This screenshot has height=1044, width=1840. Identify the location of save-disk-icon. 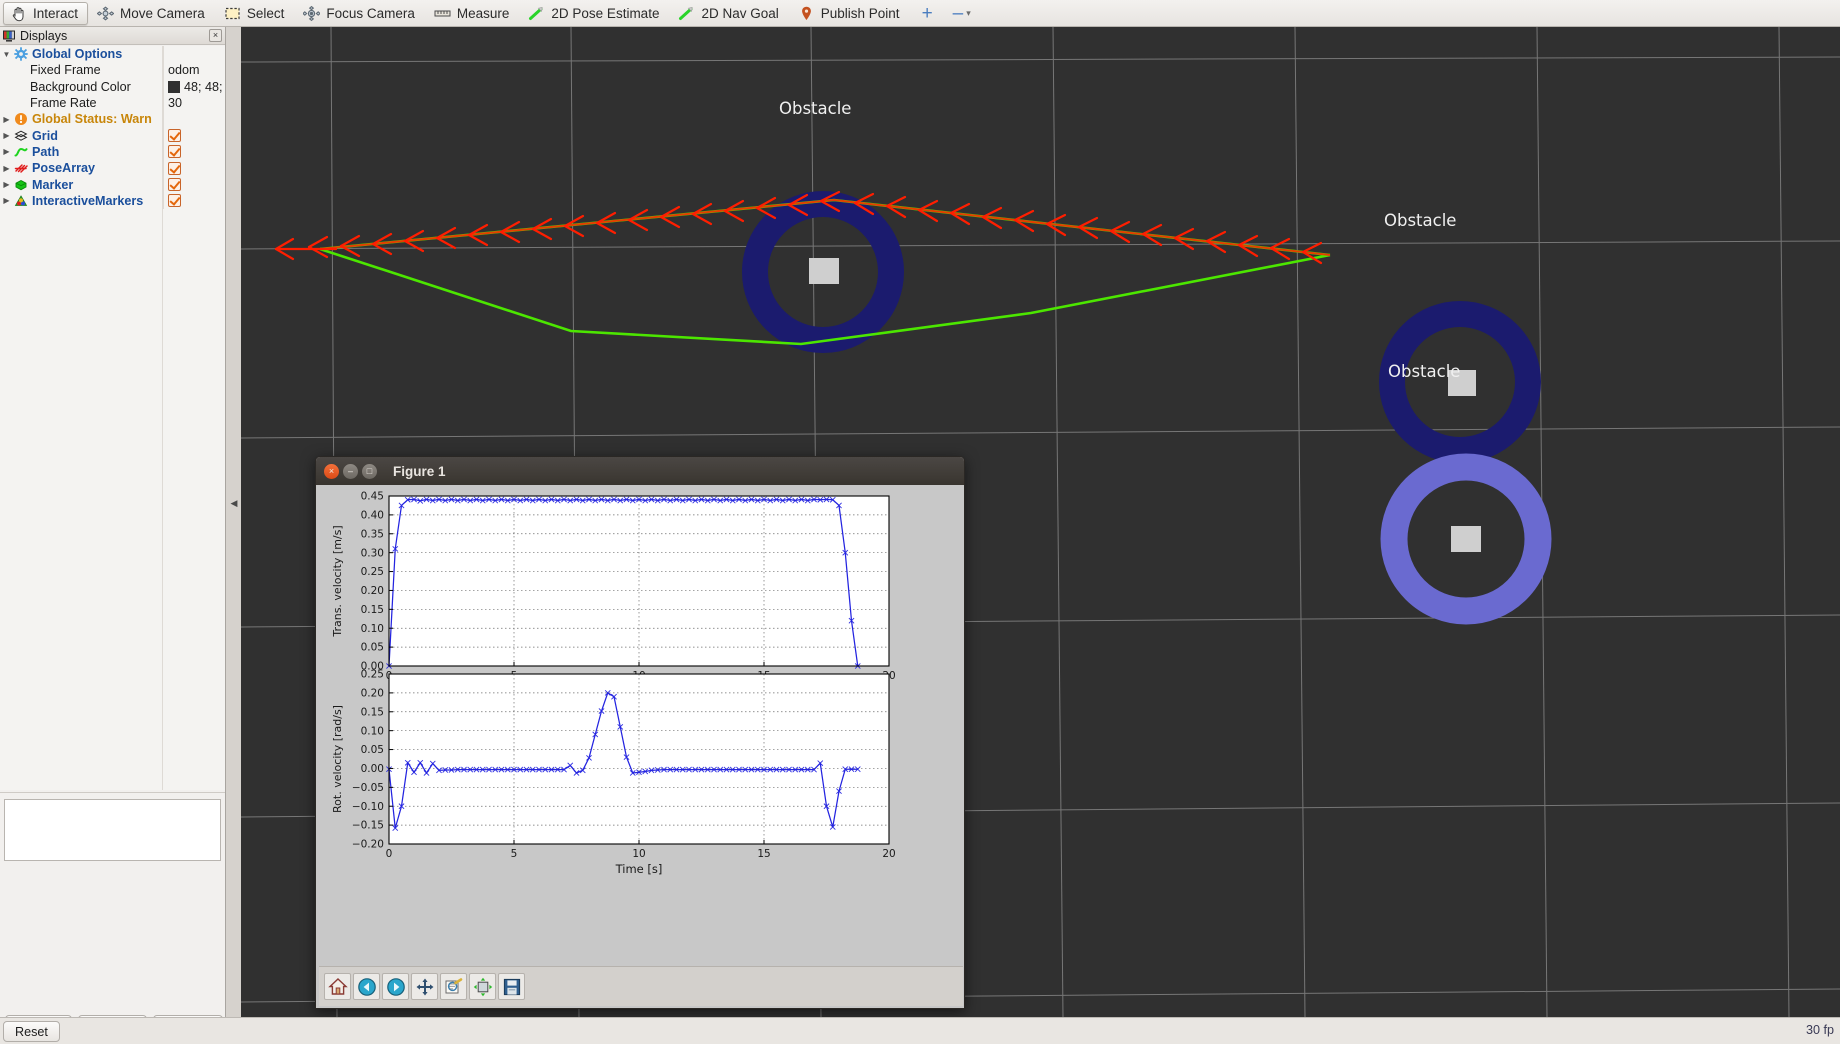
(511, 986).